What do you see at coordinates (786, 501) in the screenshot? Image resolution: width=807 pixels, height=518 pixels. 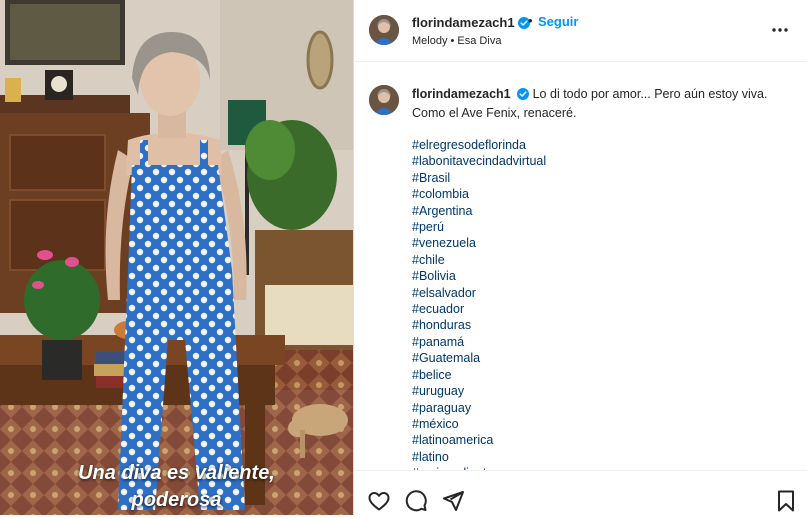 I see `bookmark-icon` at bounding box center [786, 501].